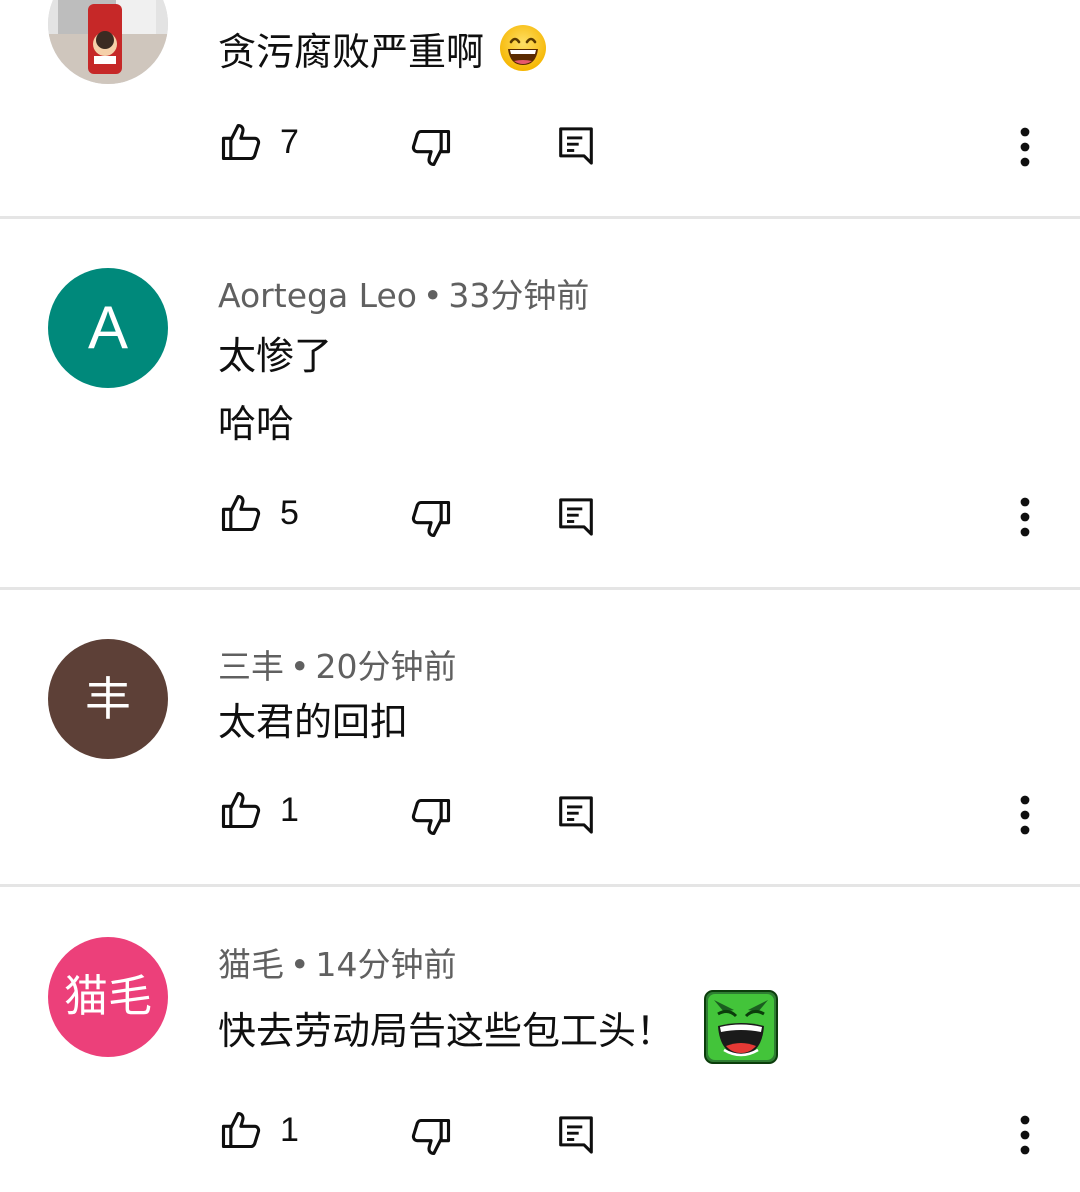  I want to click on comment-text: 哈哈, so click(256, 420).